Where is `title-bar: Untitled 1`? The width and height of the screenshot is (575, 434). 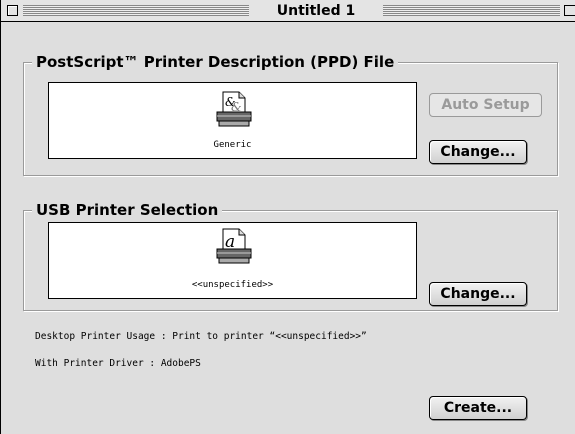 title-bar: Untitled 1 is located at coordinates (288, 11).